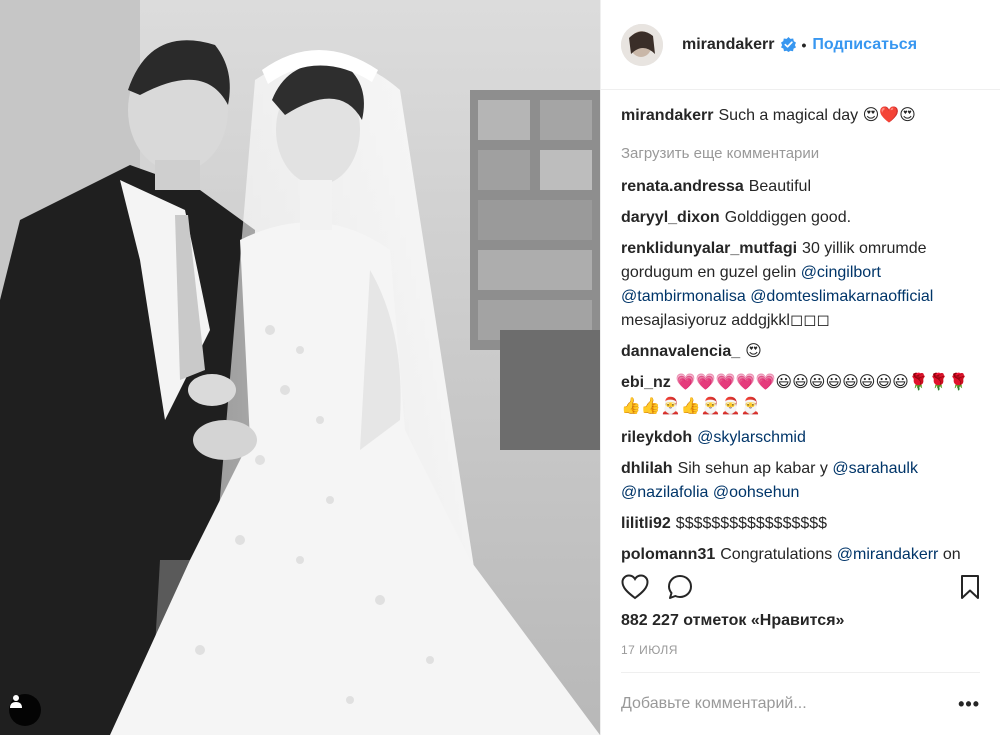 The height and width of the screenshot is (735, 1000). What do you see at coordinates (647, 468) in the screenshot?
I see `comment-username: dhlilah` at bounding box center [647, 468].